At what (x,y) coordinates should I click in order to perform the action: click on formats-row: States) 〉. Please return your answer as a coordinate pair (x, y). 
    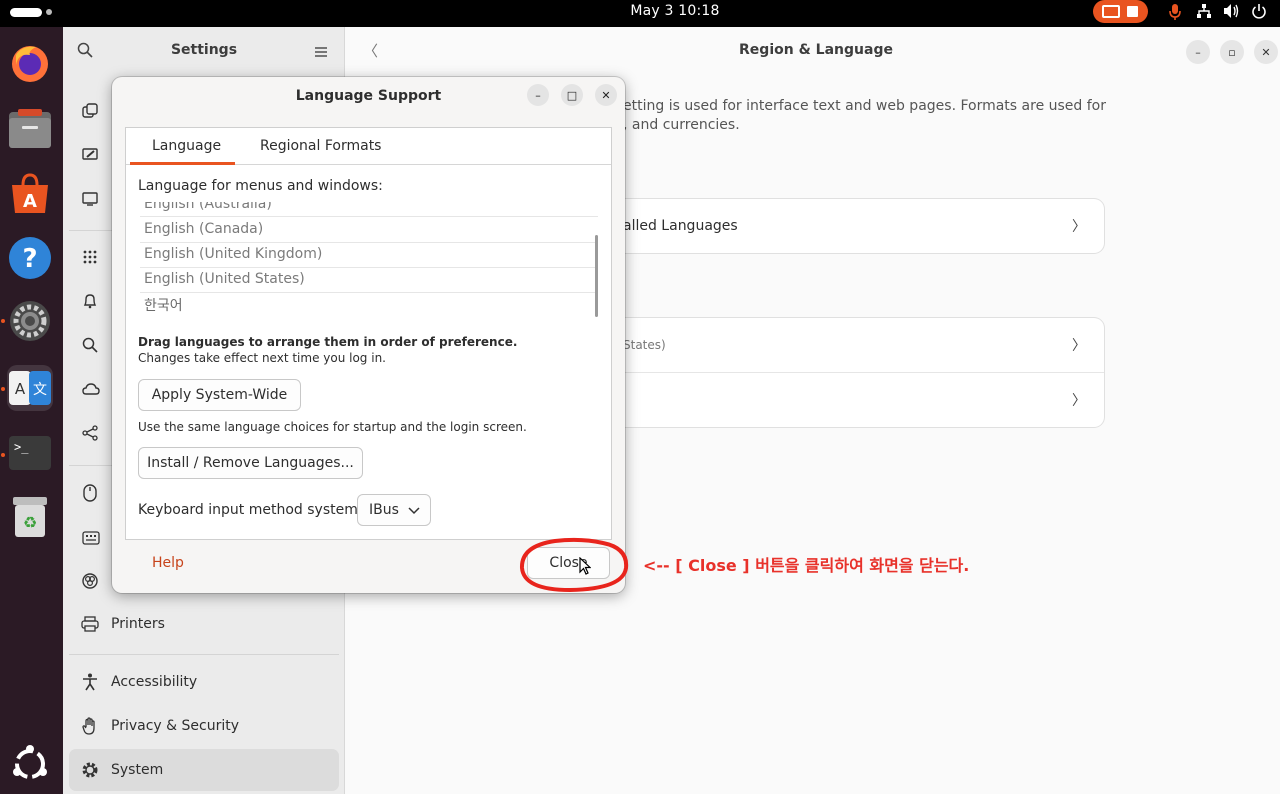
    Looking at the image, I should click on (843, 345).